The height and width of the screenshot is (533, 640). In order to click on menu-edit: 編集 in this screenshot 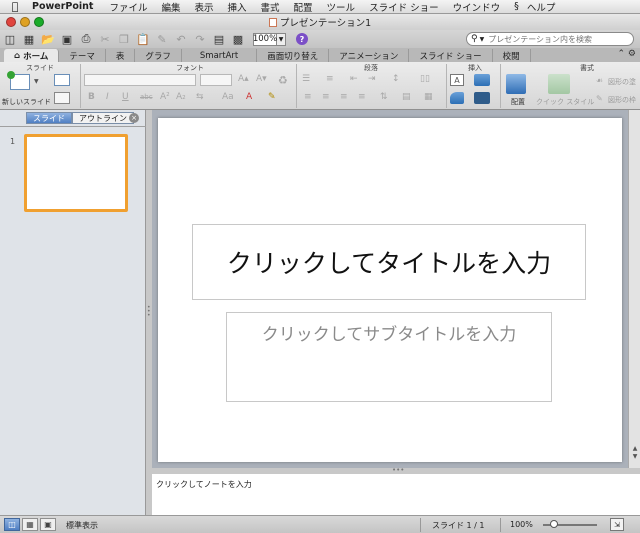, I will do `click(170, 7)`.